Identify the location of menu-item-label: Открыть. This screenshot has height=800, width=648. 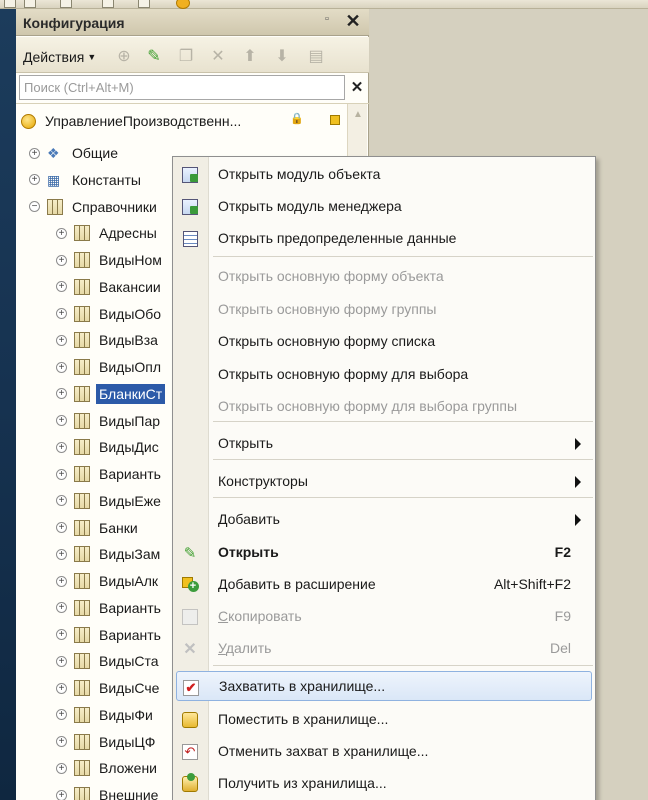
(248, 552).